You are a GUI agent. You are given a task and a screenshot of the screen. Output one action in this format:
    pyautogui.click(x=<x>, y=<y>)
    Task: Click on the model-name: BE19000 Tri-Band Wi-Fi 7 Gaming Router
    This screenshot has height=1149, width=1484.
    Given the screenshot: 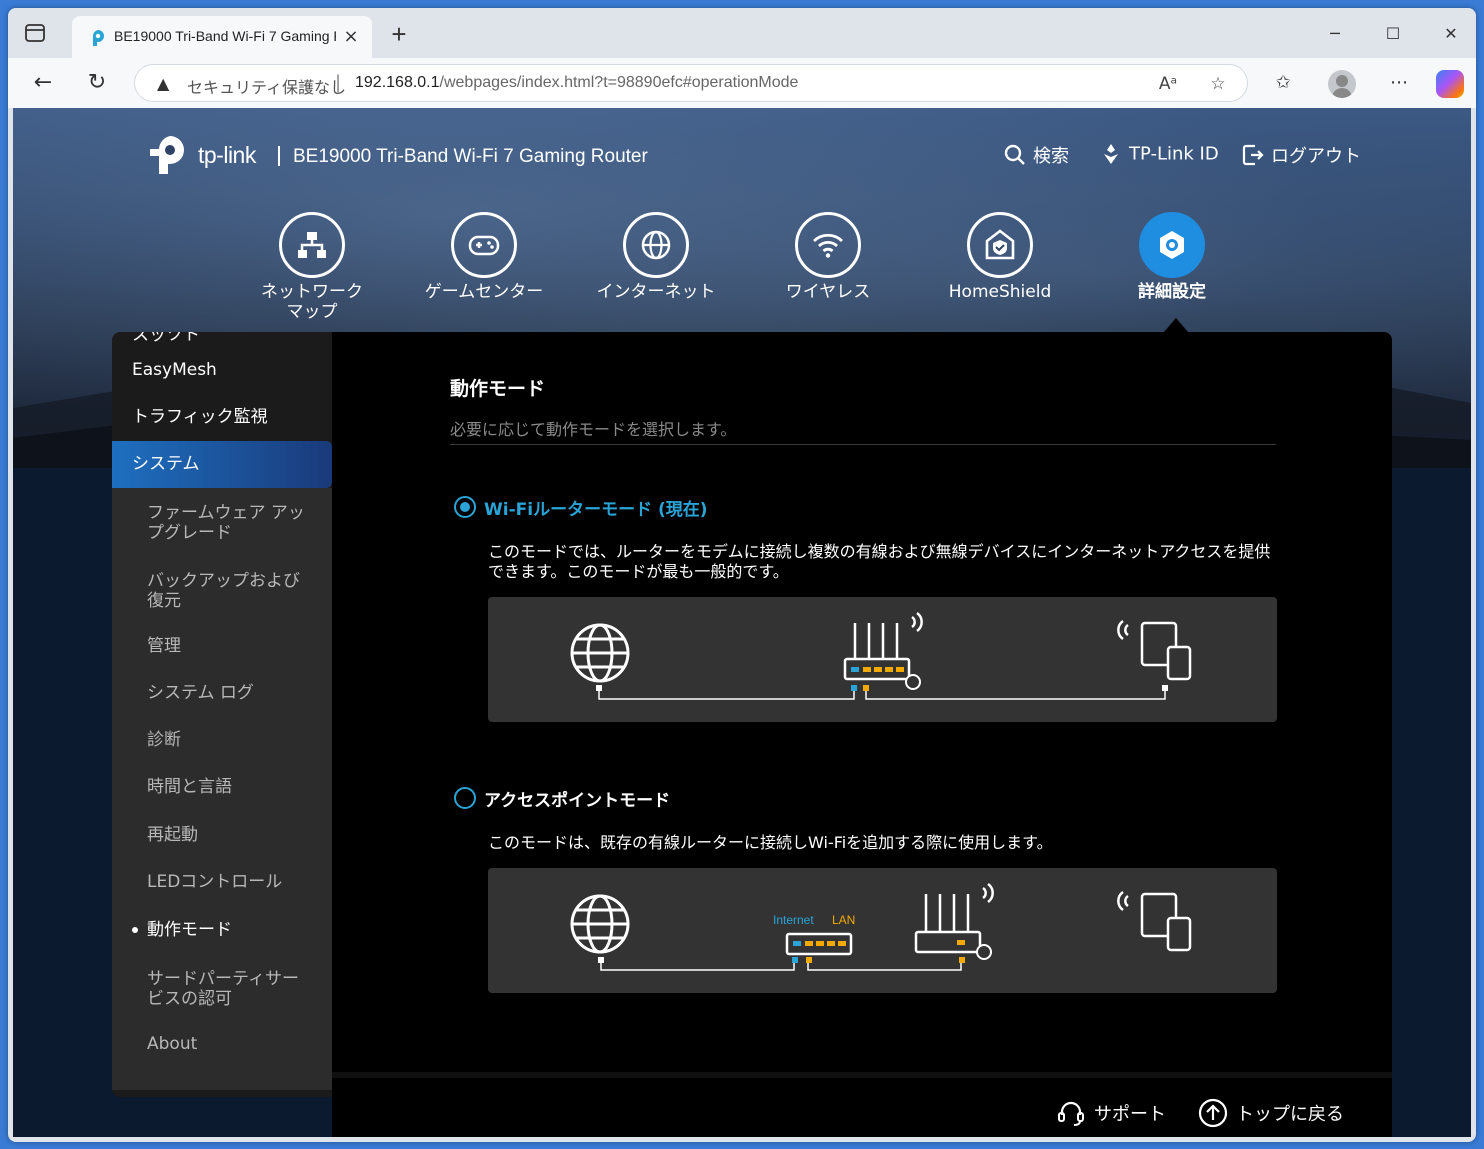 What is the action you would take?
    pyautogui.click(x=470, y=156)
    